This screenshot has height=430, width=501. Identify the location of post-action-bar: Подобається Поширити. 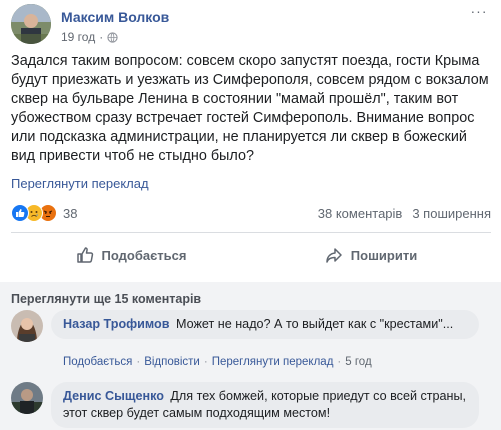
(251, 255).